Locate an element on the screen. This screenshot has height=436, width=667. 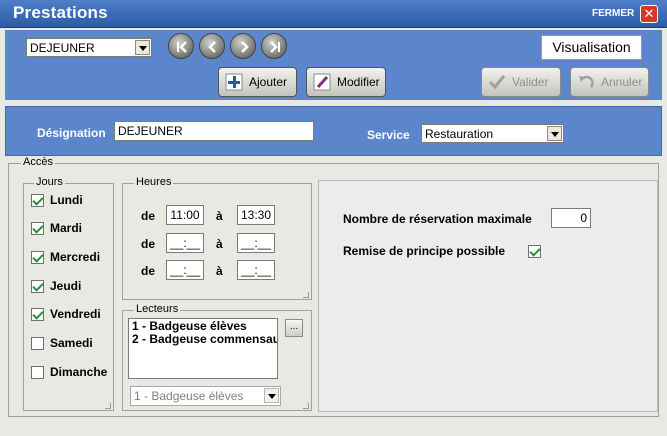
lecteur-select: 1 - Badgeuse élèves is located at coordinates (205, 396).